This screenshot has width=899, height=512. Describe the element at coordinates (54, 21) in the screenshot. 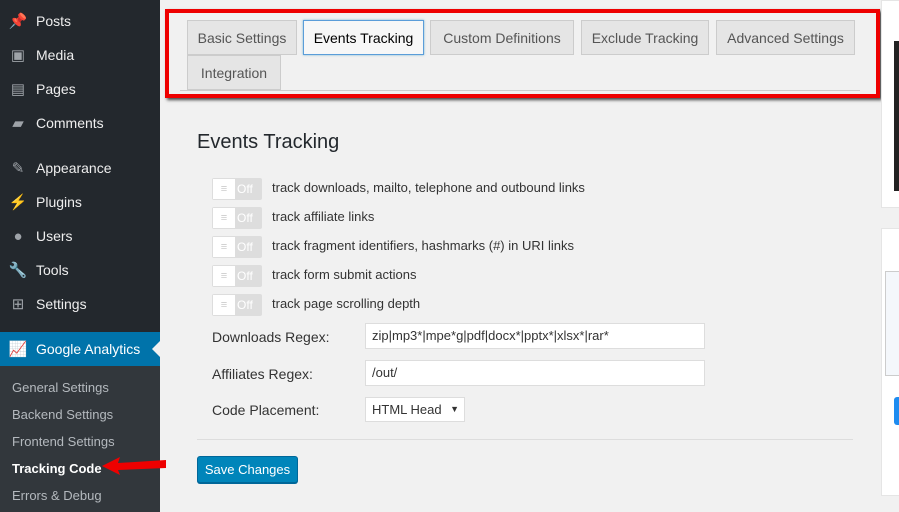

I see `menu-label: Posts` at that location.